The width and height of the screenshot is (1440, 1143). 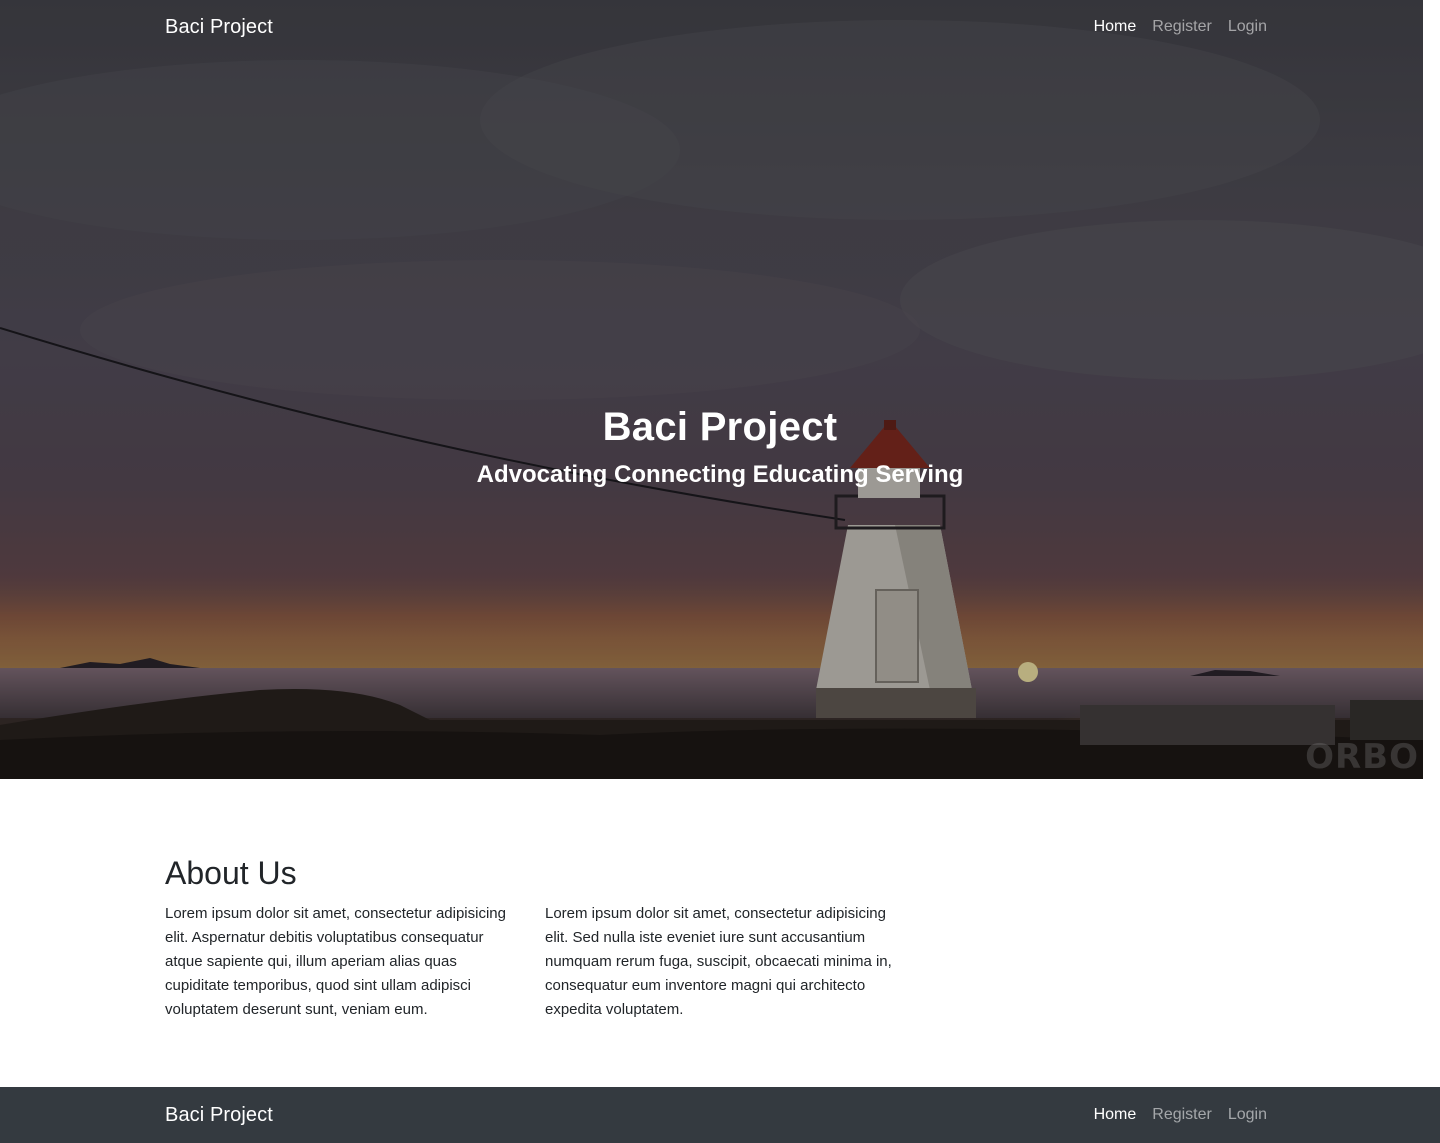 I want to click on footer-brand: Baci Project, so click(x=219, y=1115).